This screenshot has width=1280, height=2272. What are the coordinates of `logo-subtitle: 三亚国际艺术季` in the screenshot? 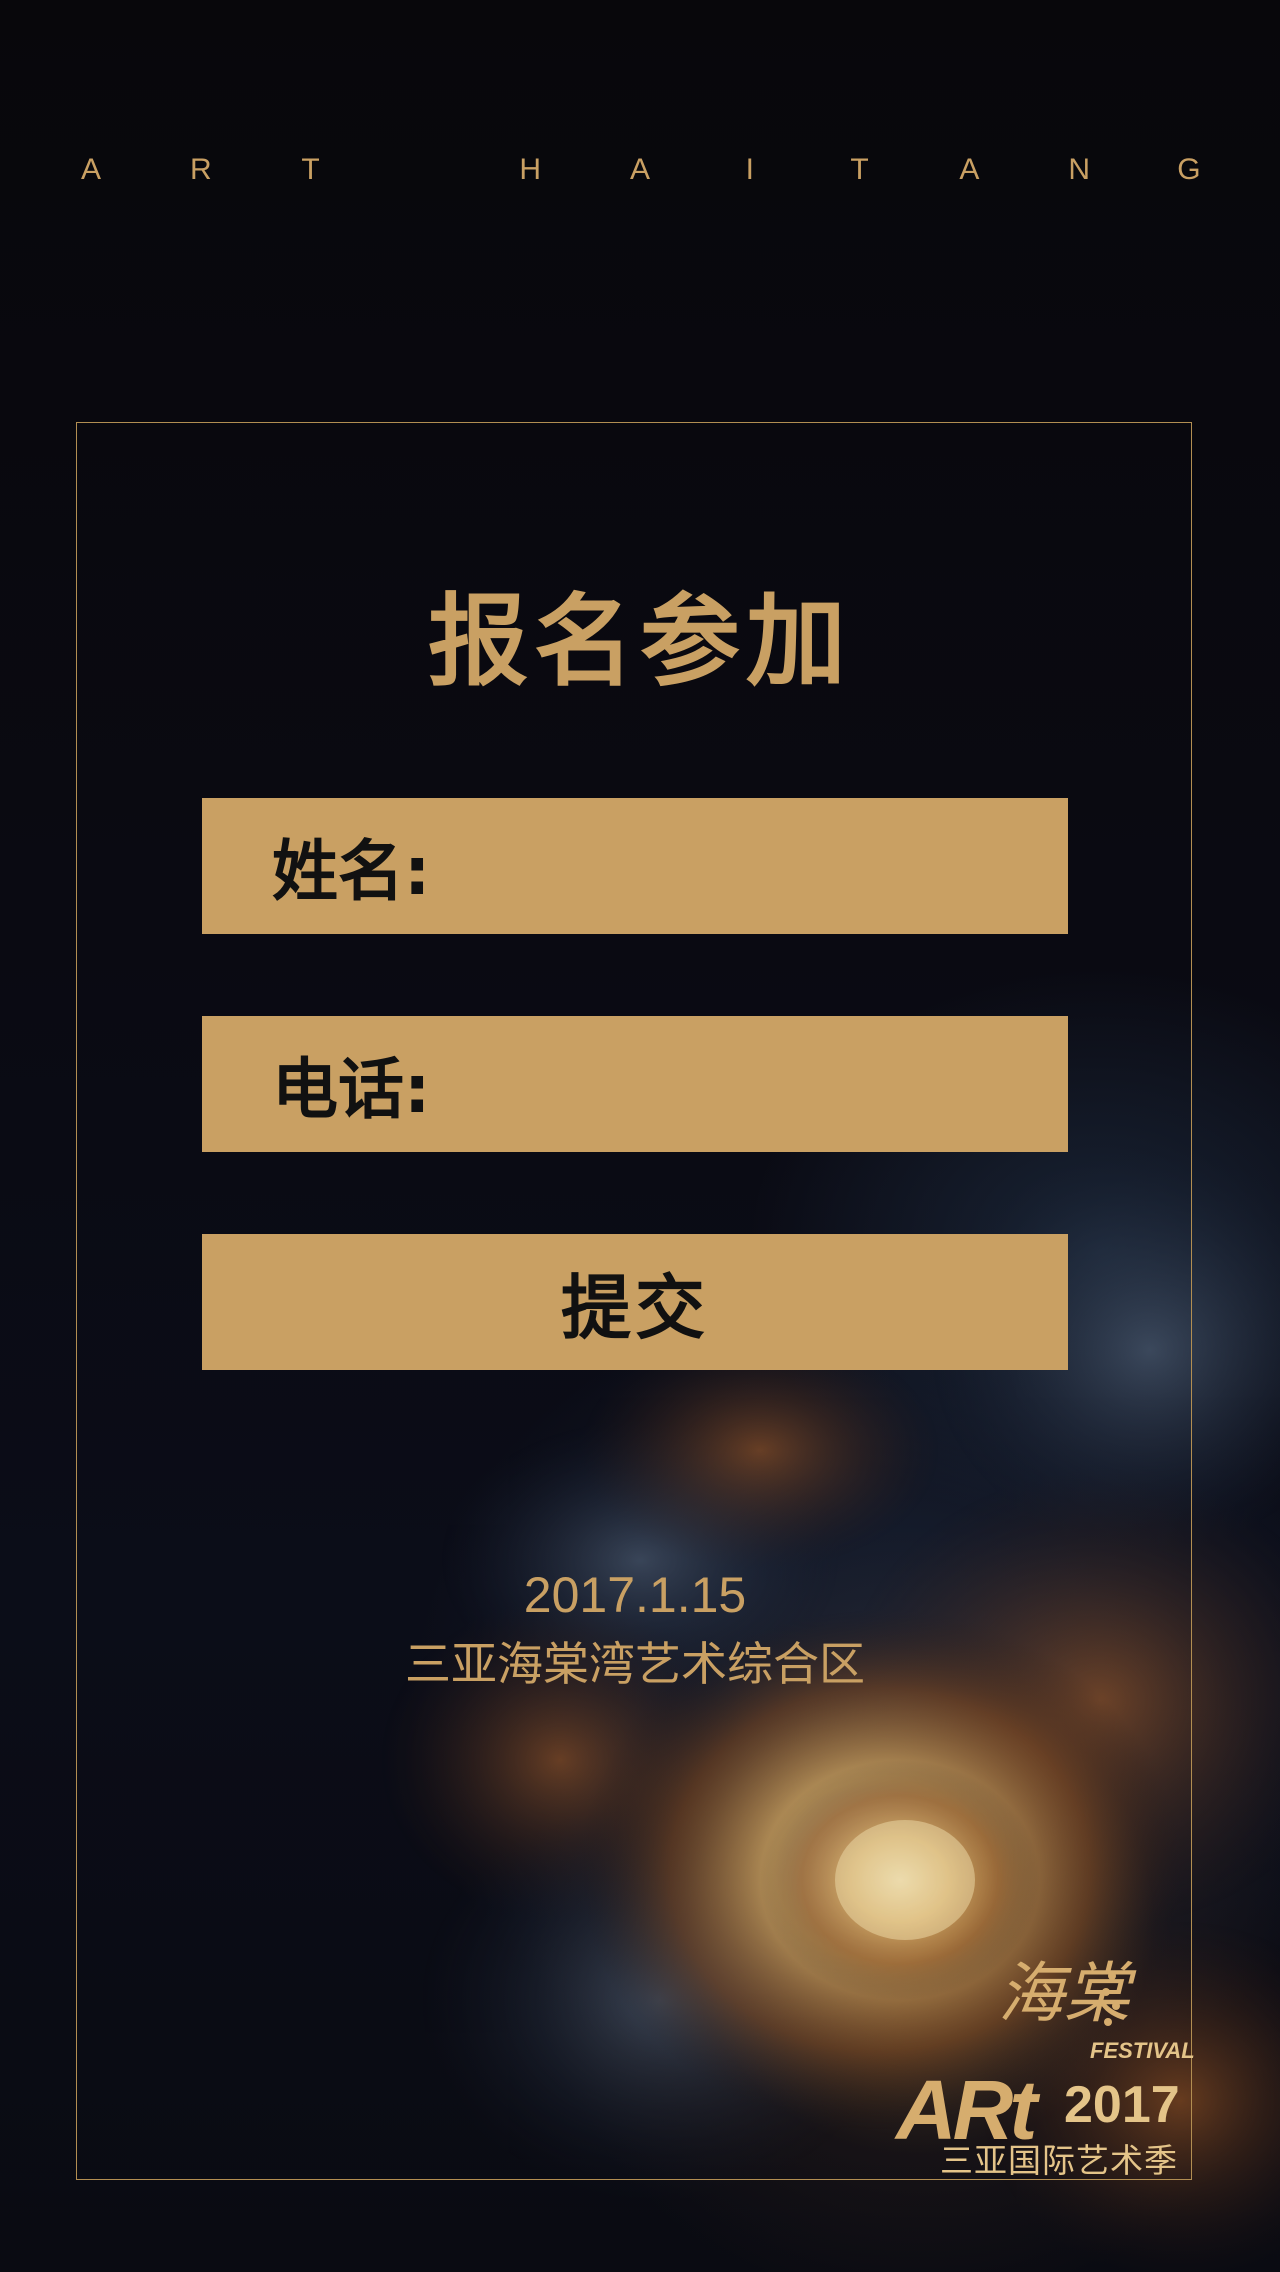 It's located at (1059, 2160).